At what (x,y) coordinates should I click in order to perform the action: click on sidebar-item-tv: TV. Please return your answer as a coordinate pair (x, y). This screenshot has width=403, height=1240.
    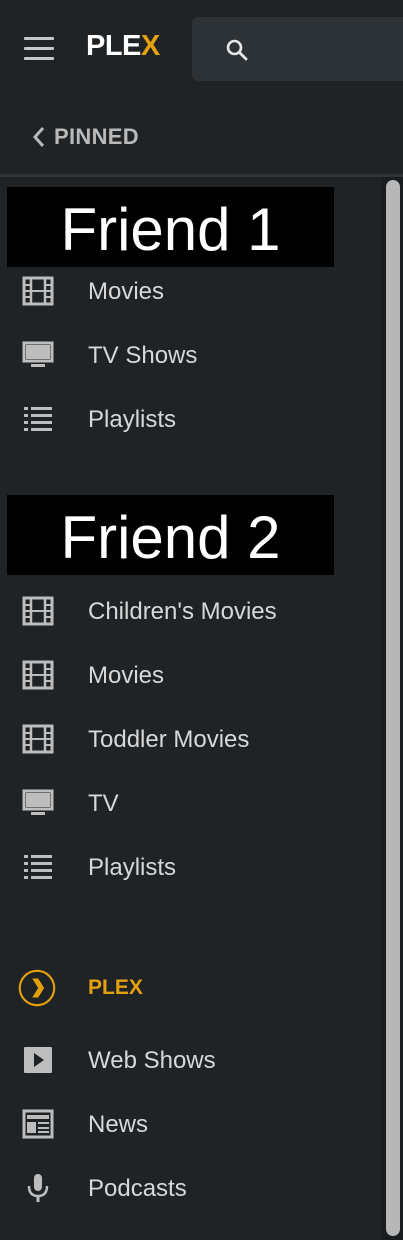
    Looking at the image, I should click on (190, 803).